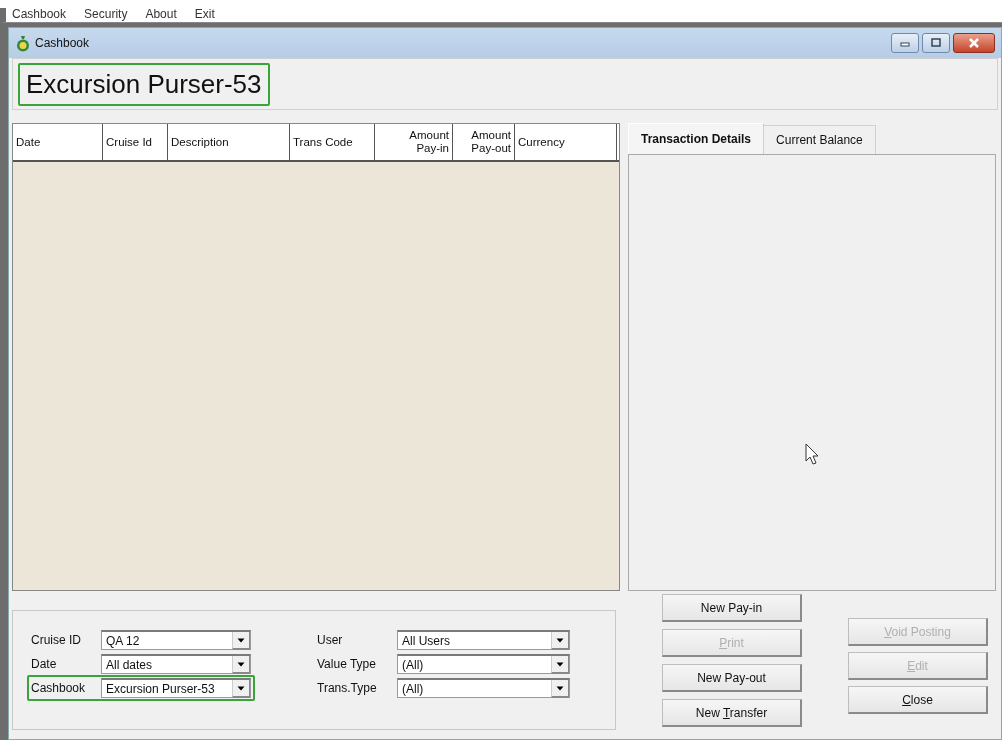  Describe the element at coordinates (39, 15) in the screenshot. I see `menu-item: Cashbook` at that location.